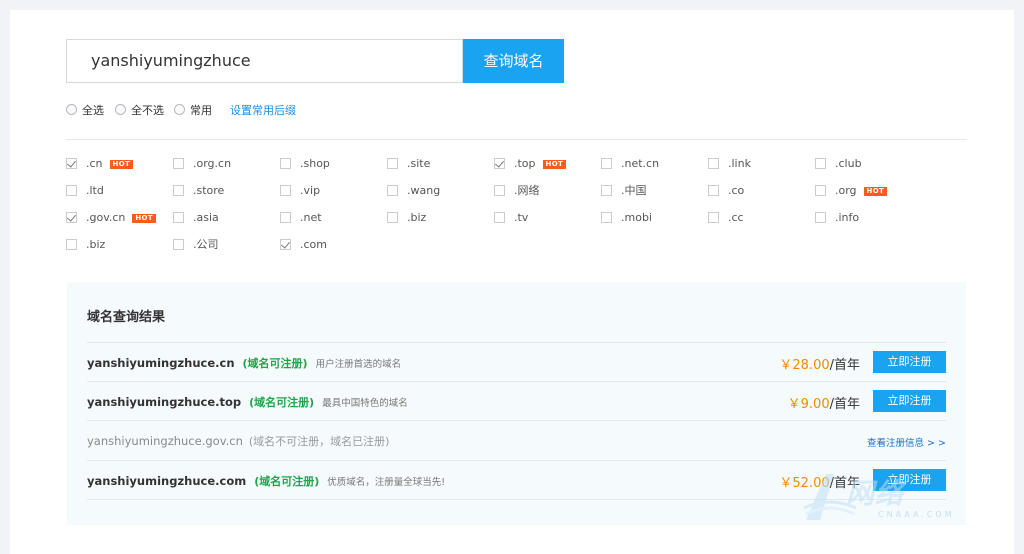  Describe the element at coordinates (837, 218) in the screenshot. I see `tld-option: .info` at that location.